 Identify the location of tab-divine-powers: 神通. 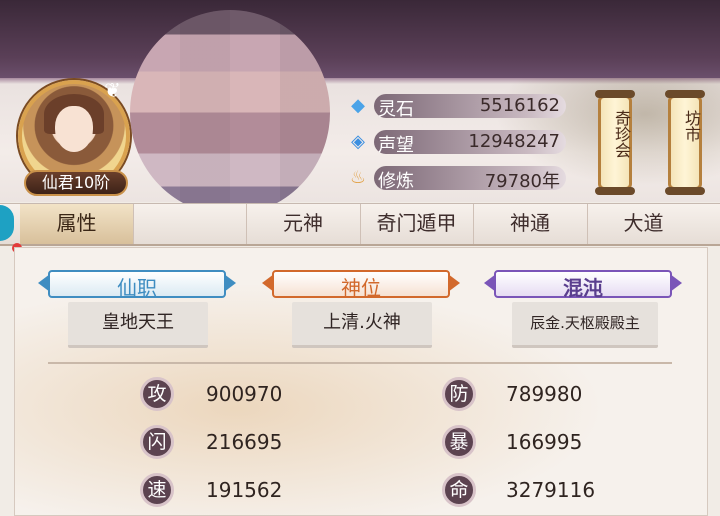
(530, 224).